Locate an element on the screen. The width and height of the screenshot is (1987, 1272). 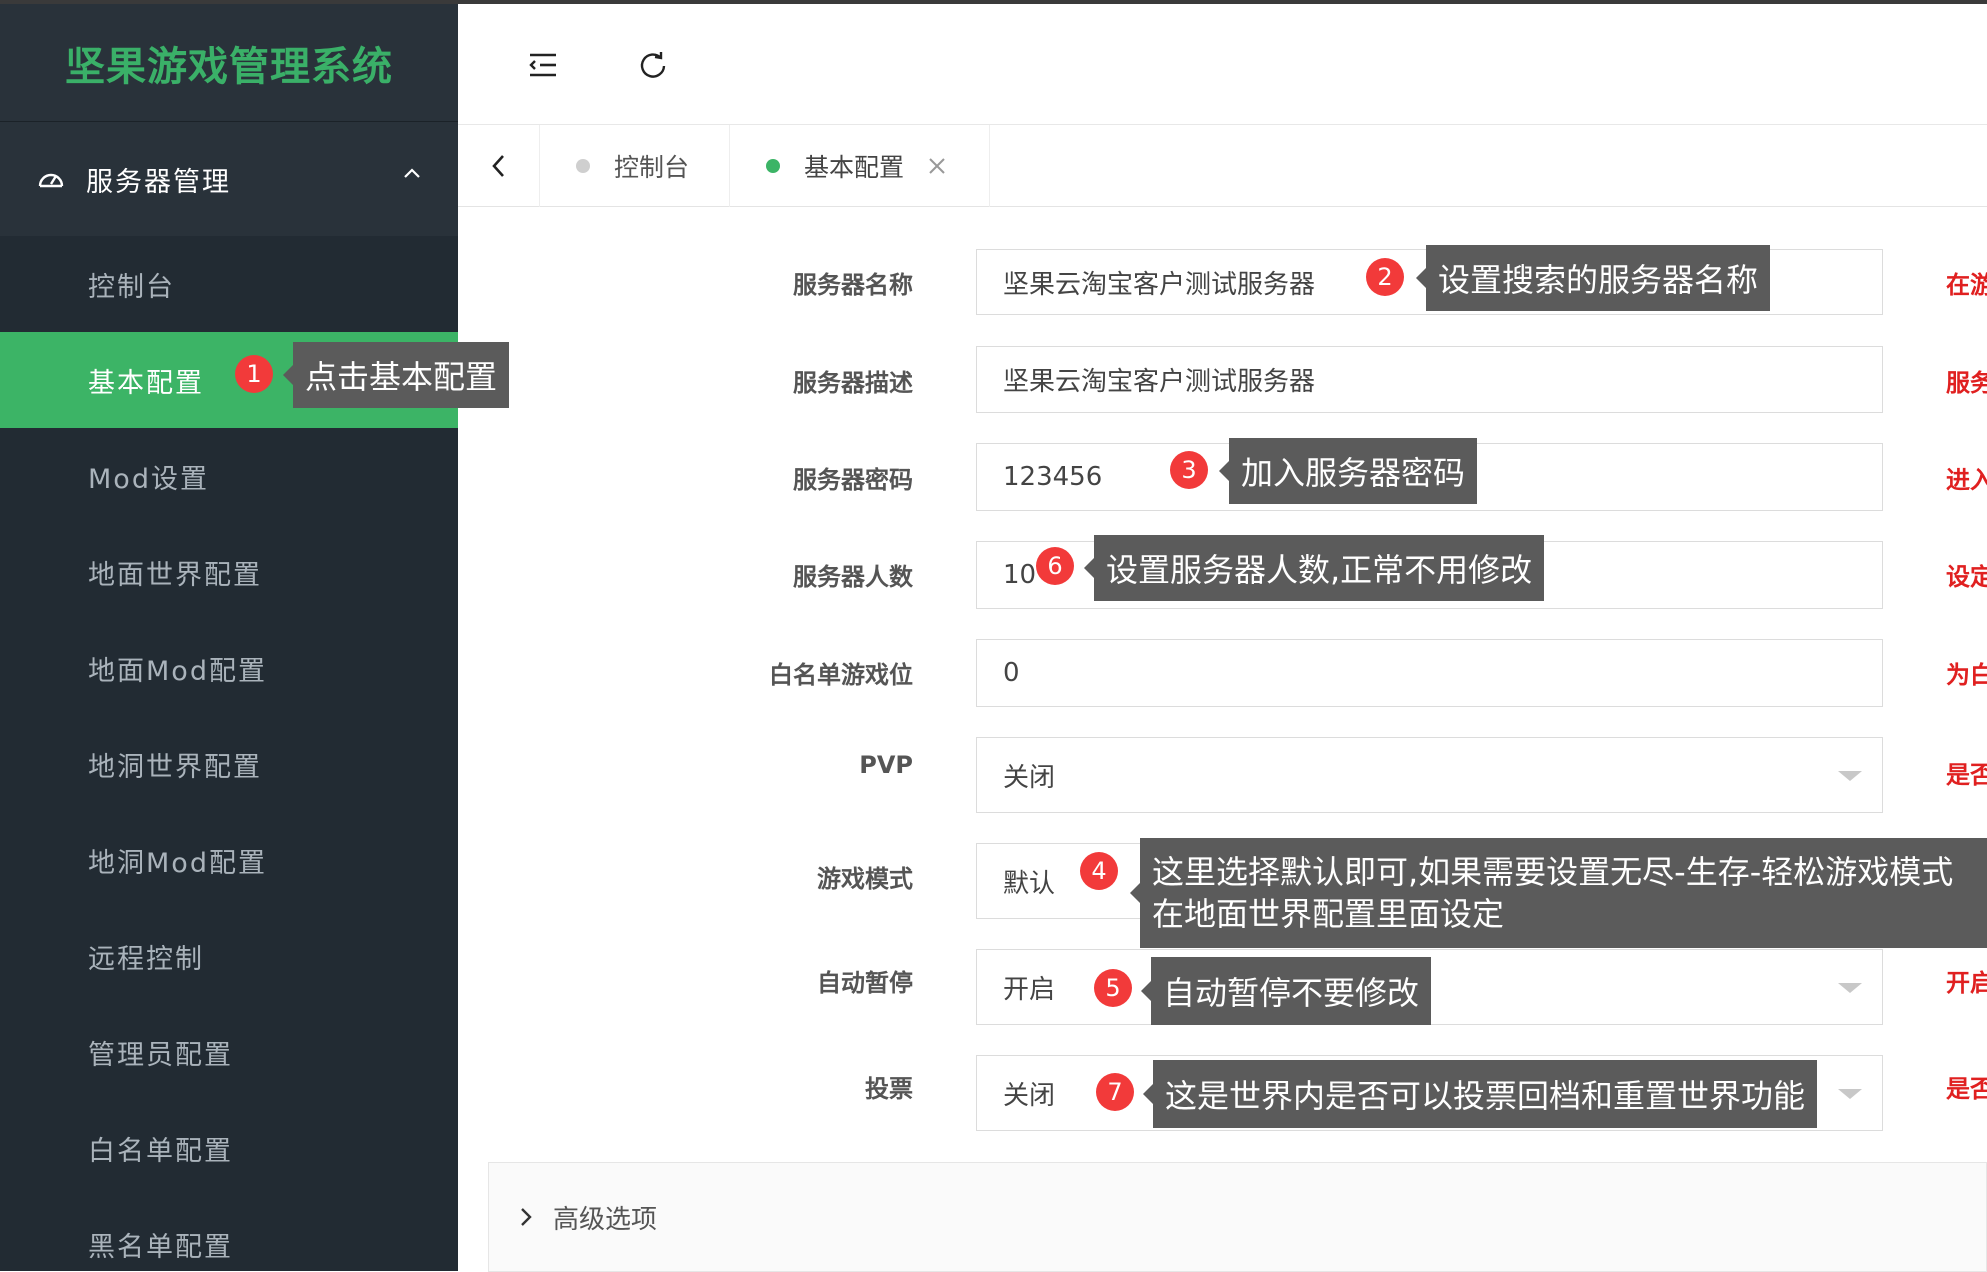
auto-pause-hint: 开启 is located at coordinates (1966, 983).